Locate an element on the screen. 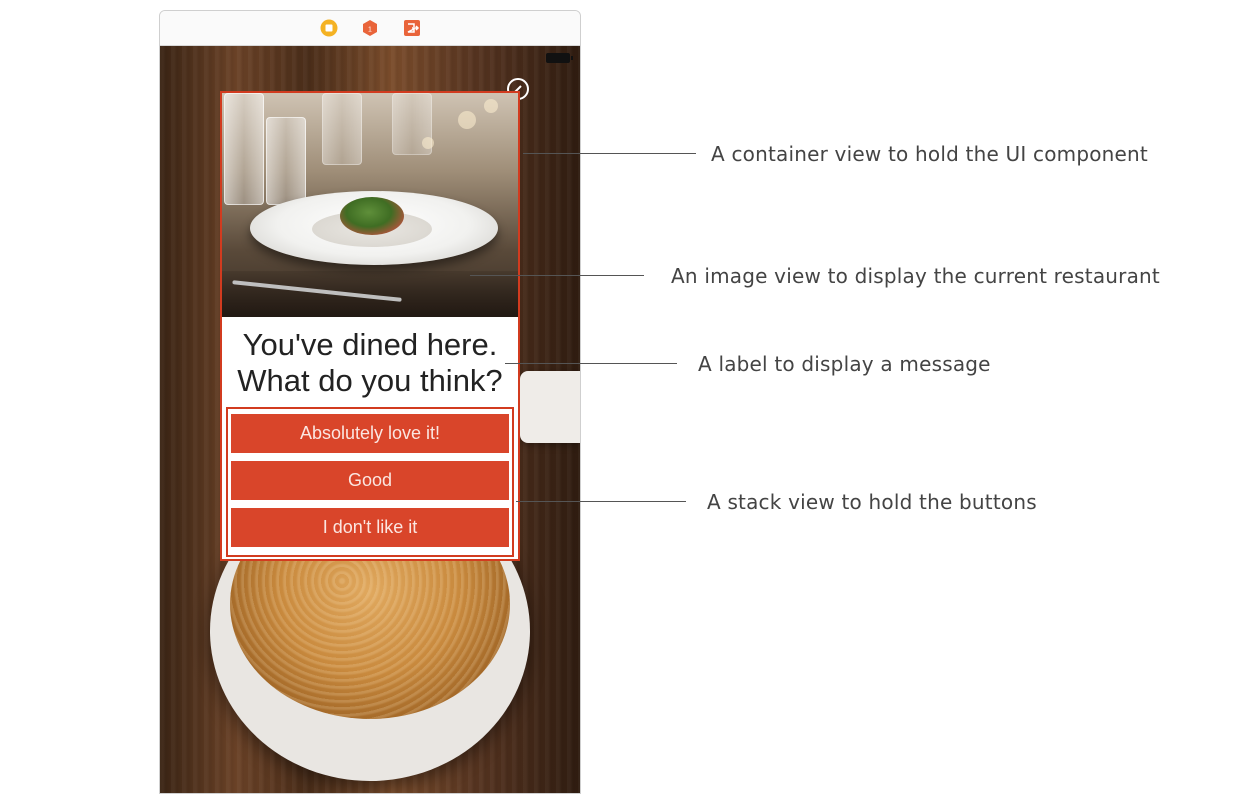  button-stack-view: Absolutely love it! Good I don't like it is located at coordinates (370, 482).